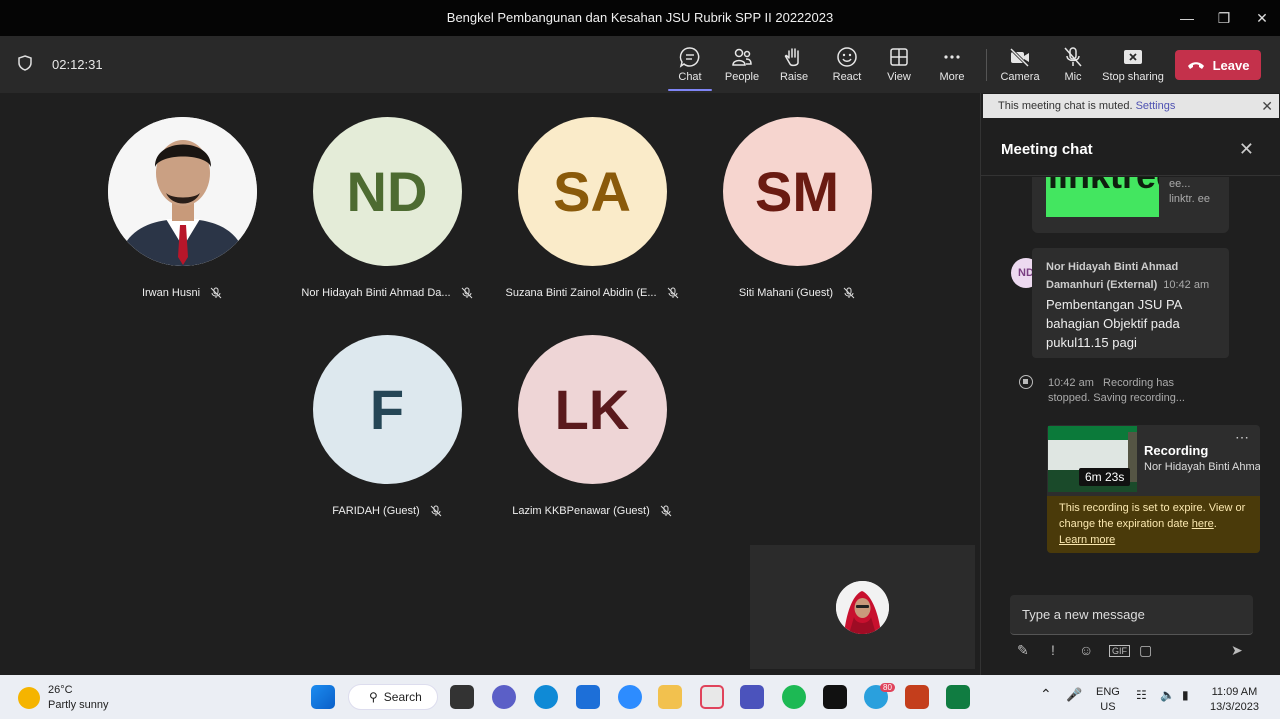 The image size is (1280, 719). Describe the element at coordinates (1234, 700) in the screenshot. I see `clock: 11:09 AM 13/3/2023` at that location.